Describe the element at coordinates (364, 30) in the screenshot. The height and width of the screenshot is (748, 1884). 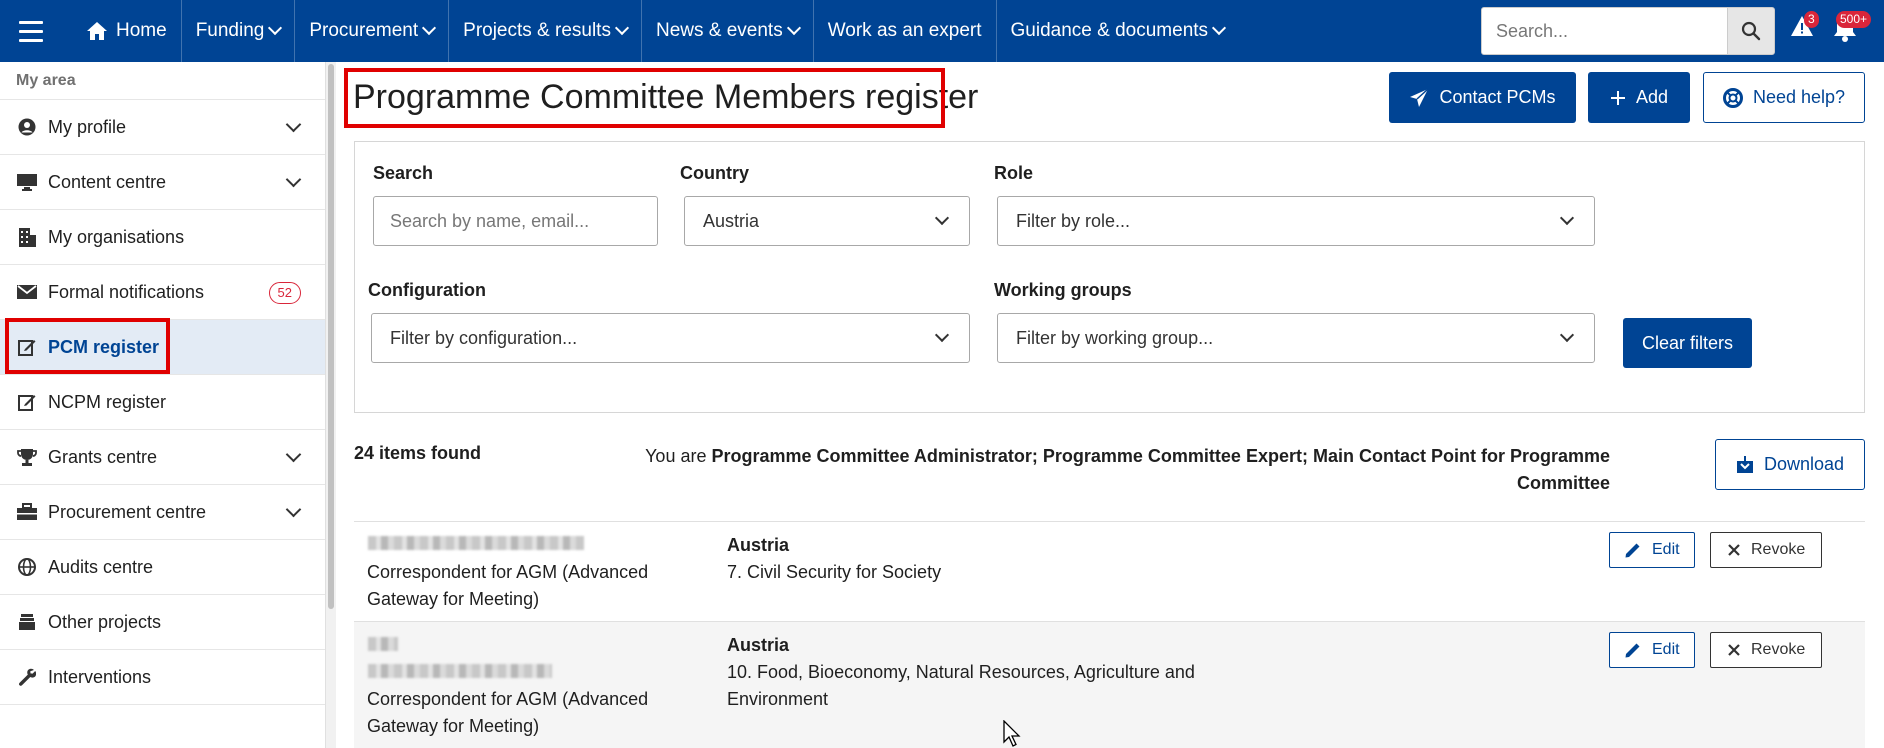
I see `nav-procurement-label: Procurement` at that location.